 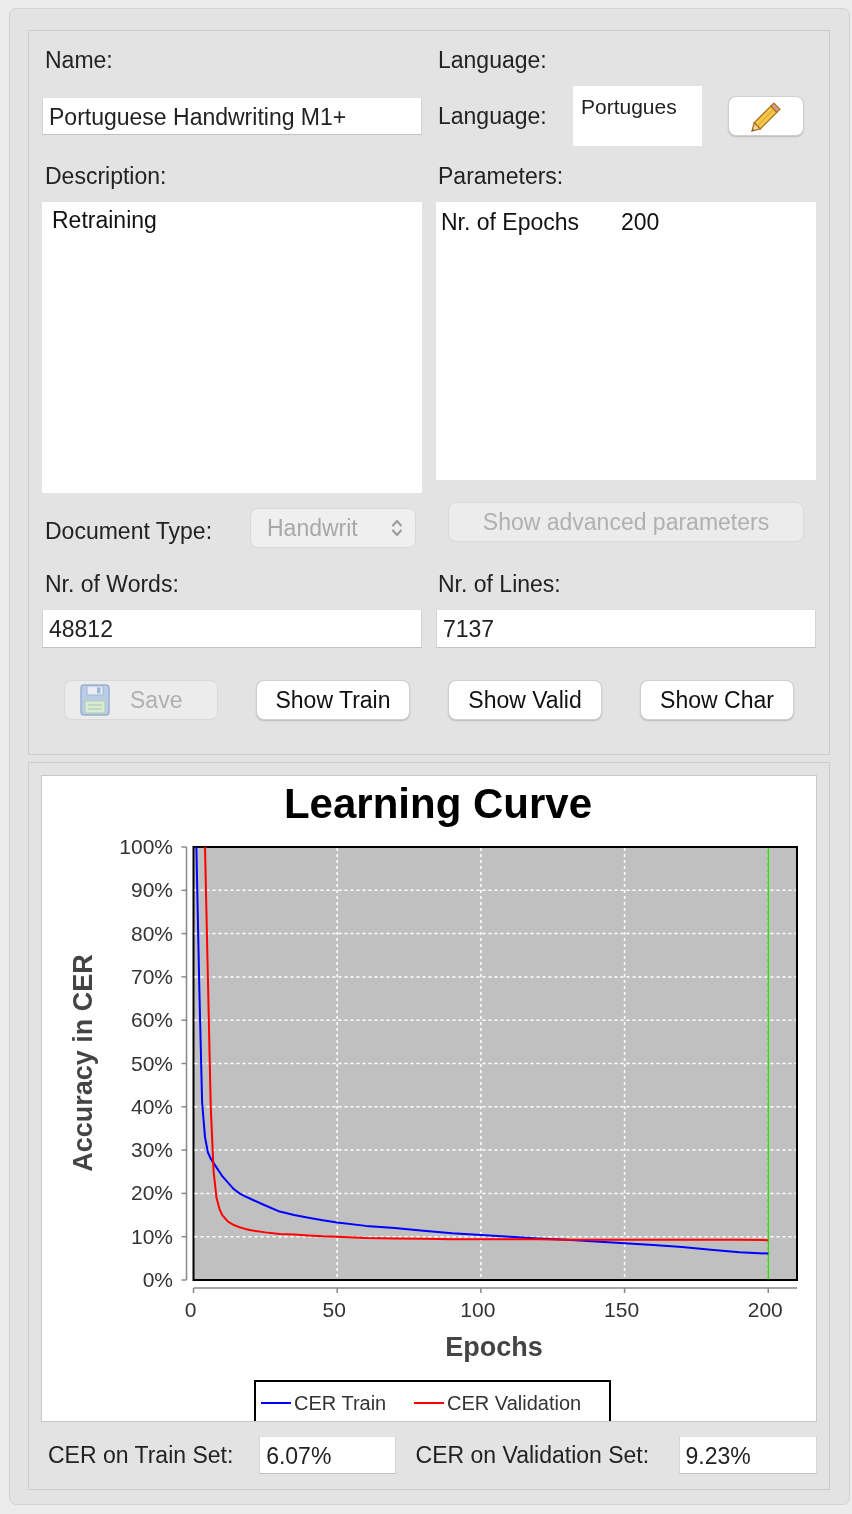 What do you see at coordinates (514, 1403) in the screenshot?
I see `legend-label: CER Validation` at bounding box center [514, 1403].